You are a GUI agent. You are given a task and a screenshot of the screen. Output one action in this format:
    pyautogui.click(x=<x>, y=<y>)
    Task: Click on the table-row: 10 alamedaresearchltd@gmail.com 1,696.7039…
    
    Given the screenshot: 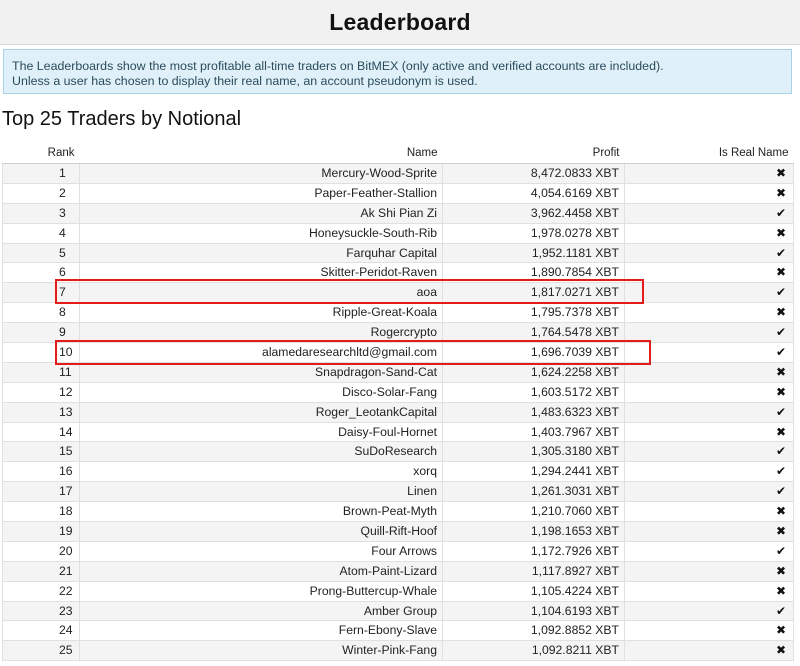 What is the action you would take?
    pyautogui.click(x=398, y=352)
    